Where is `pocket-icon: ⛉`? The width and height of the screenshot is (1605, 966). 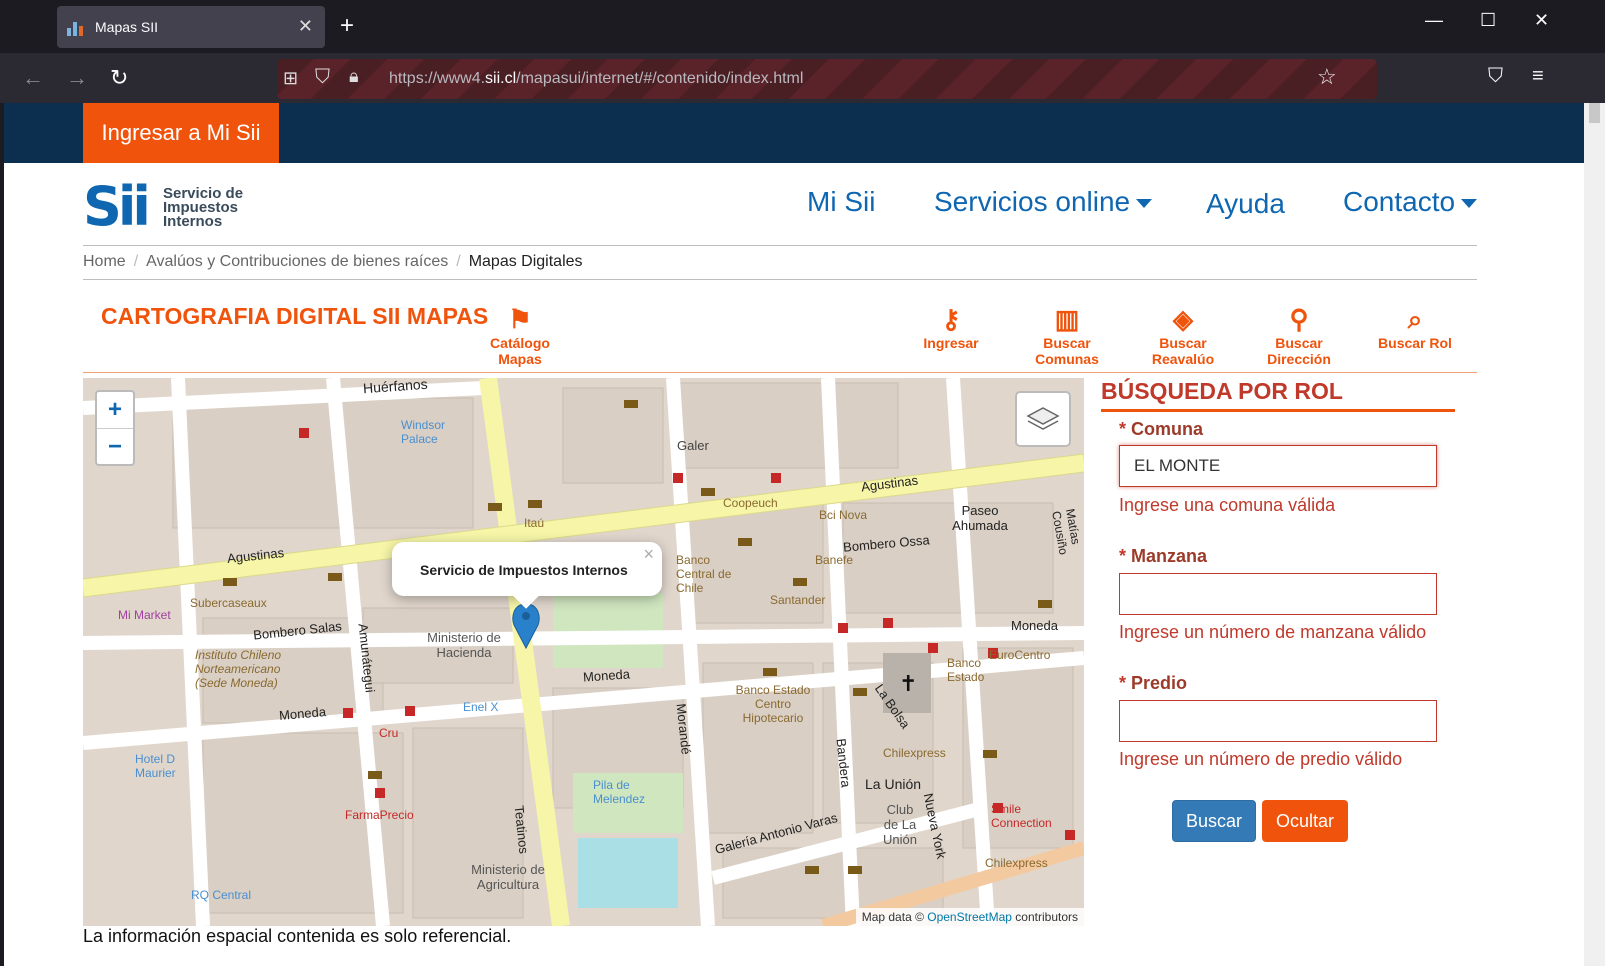
pocket-icon: ⛉ is located at coordinates (1495, 76).